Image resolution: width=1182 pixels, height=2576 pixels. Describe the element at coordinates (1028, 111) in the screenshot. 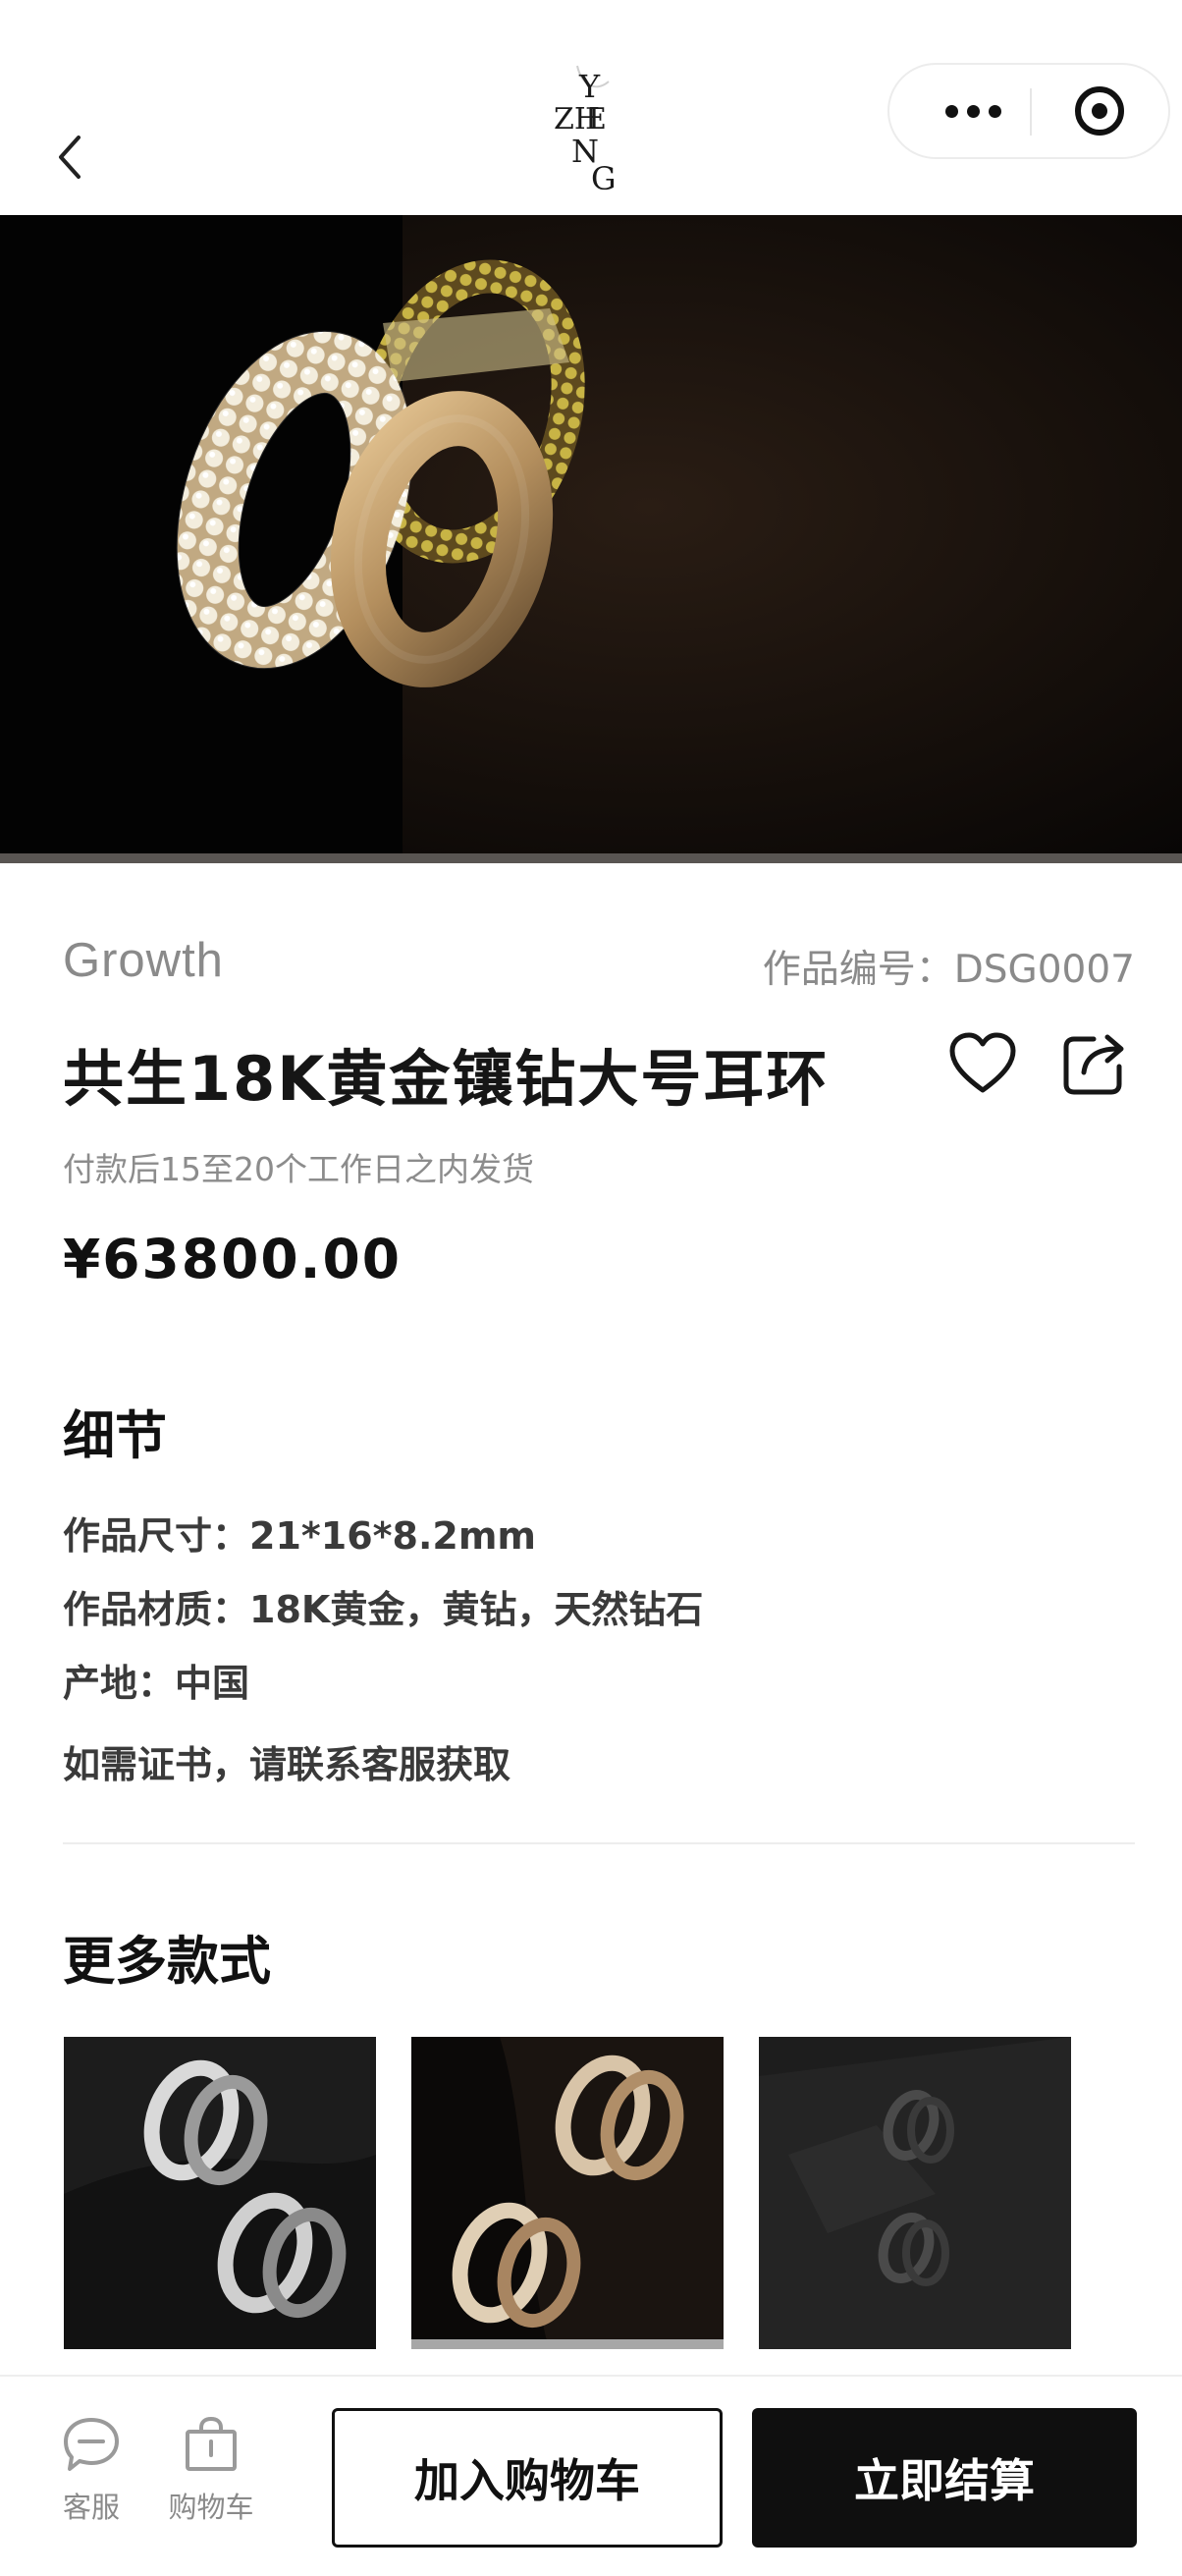

I see `mini-program-capsule` at that location.